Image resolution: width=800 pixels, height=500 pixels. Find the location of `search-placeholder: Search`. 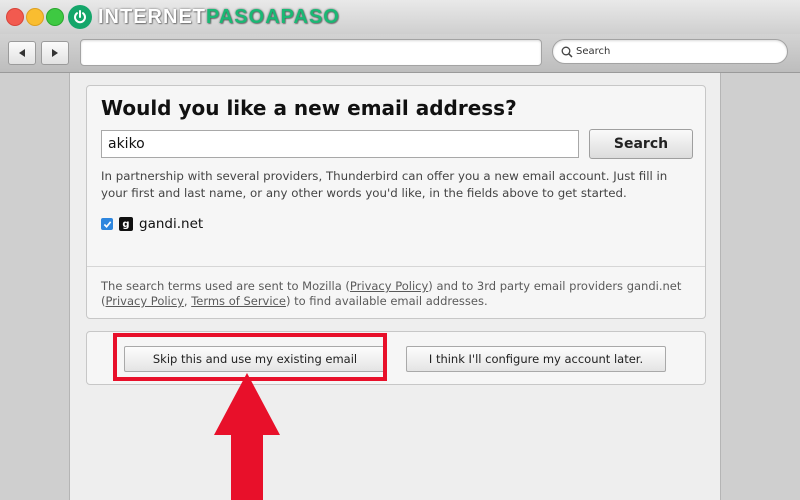

search-placeholder: Search is located at coordinates (593, 51).